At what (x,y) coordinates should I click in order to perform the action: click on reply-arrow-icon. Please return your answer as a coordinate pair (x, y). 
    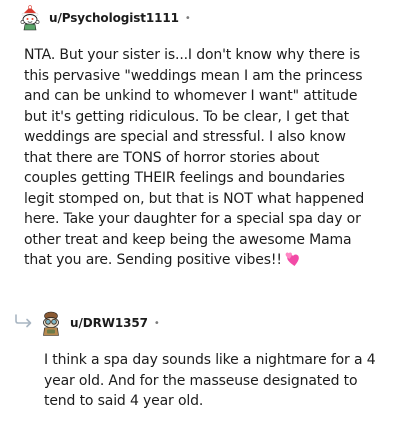
    Looking at the image, I should click on (23, 321).